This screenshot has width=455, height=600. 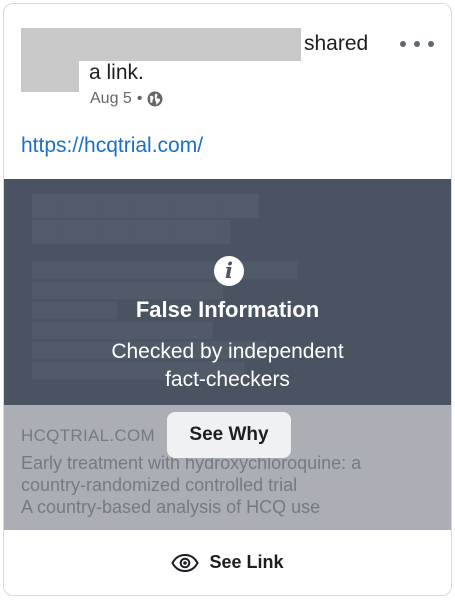 What do you see at coordinates (229, 435) in the screenshot?
I see `see-why-button: See Why` at bounding box center [229, 435].